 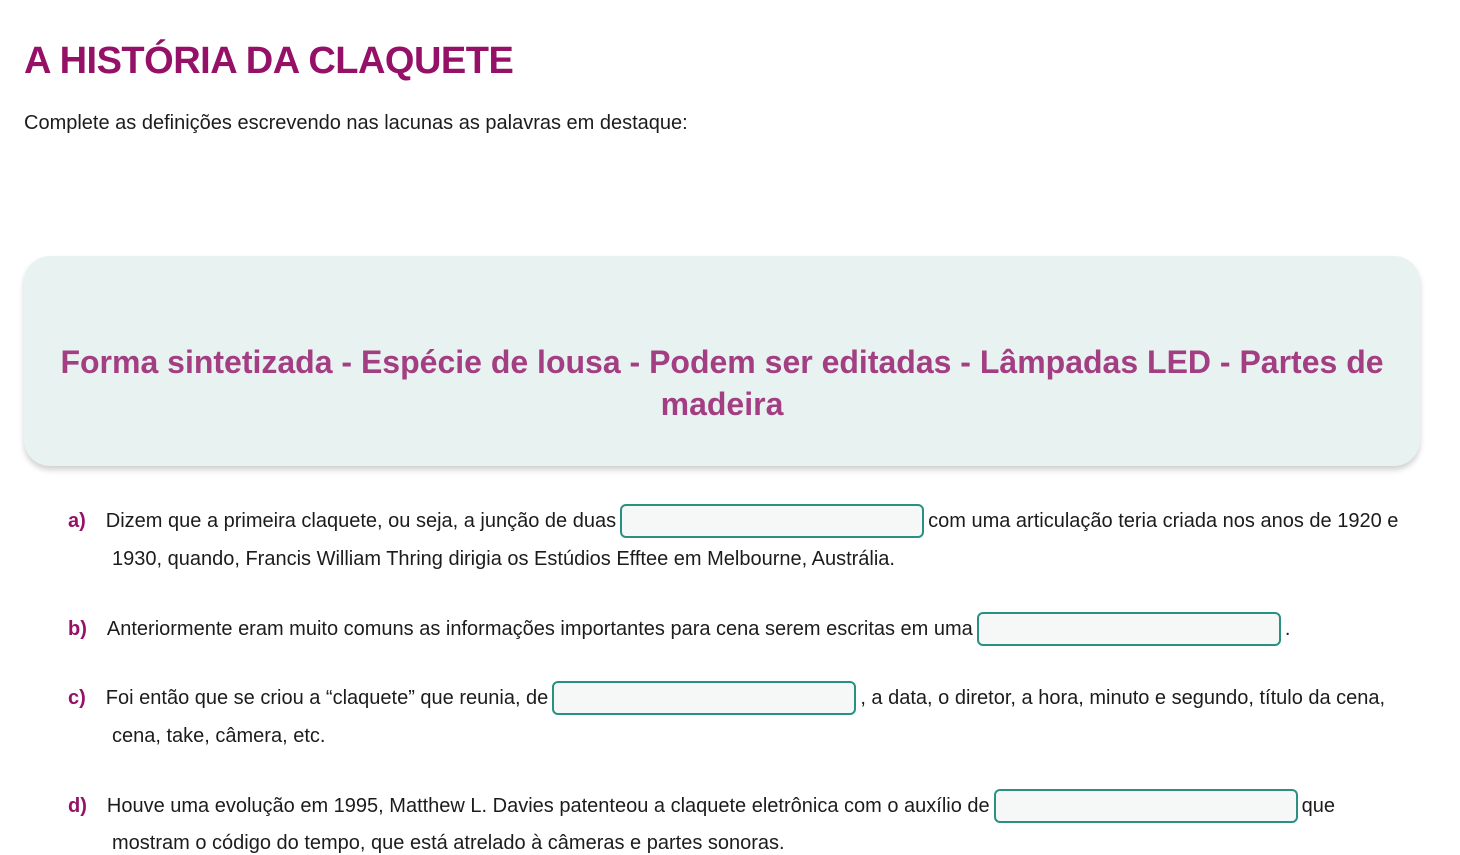 What do you see at coordinates (77, 805) in the screenshot?
I see `question-d-letter: d)` at bounding box center [77, 805].